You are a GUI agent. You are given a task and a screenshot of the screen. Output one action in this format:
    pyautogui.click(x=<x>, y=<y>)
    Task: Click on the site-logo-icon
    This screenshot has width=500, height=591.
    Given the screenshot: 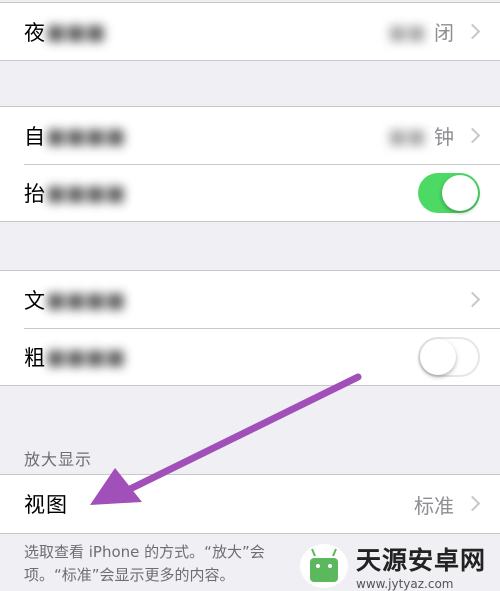 What is the action you would take?
    pyautogui.click(x=324, y=565)
    